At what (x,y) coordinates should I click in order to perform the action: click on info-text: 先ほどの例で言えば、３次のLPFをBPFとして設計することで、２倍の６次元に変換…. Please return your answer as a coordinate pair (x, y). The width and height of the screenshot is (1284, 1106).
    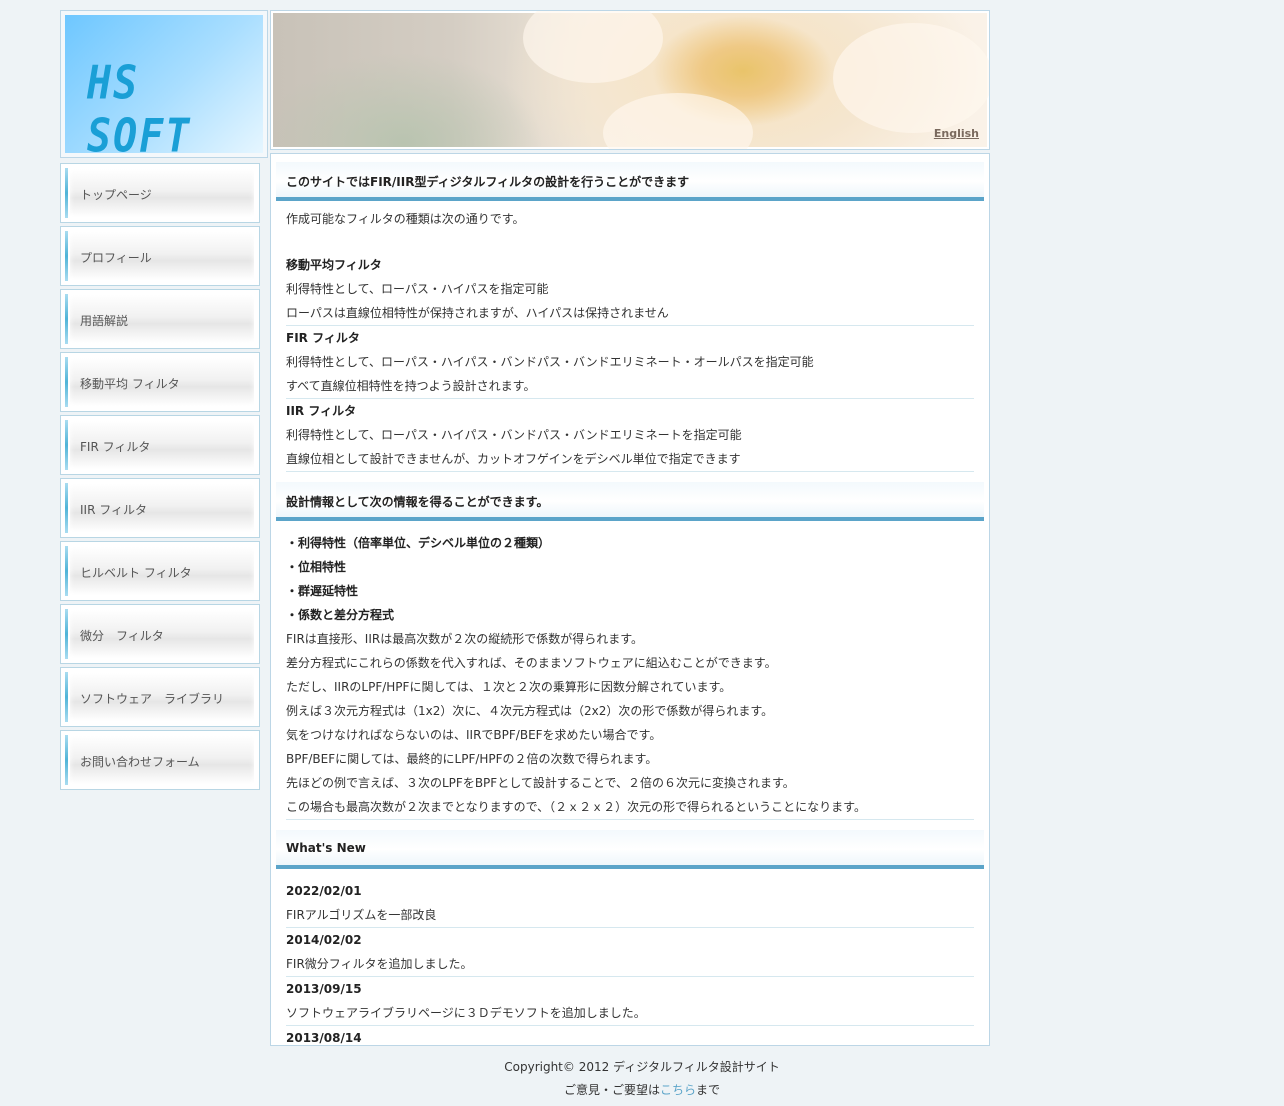
    Looking at the image, I should click on (540, 783).